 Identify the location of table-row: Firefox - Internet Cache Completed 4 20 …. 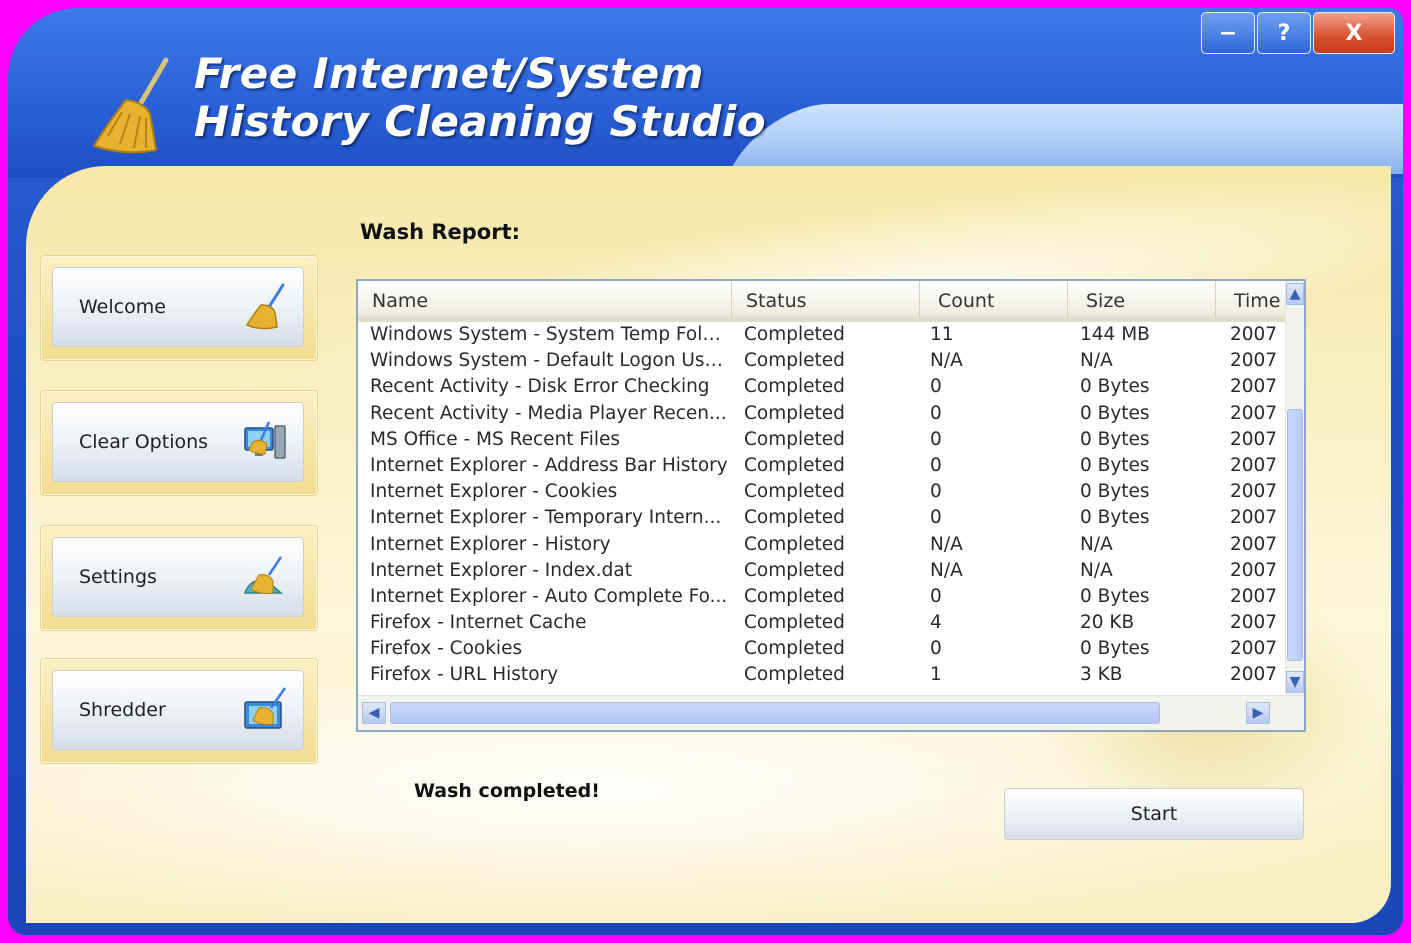
(823, 623).